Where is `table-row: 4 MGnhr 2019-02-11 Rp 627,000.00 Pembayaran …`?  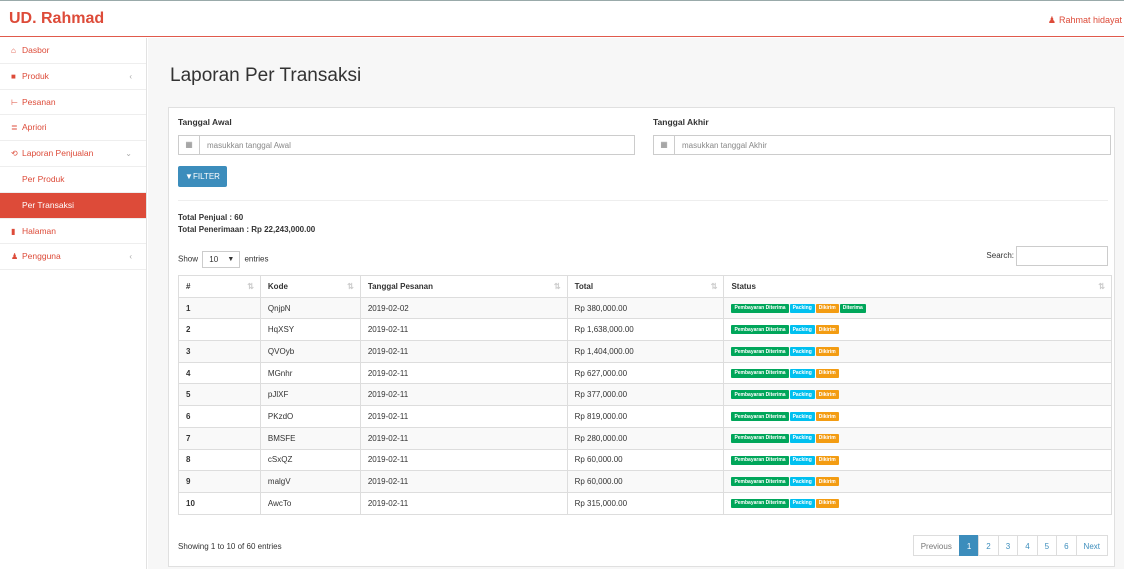
table-row: 4 MGnhr 2019-02-11 Rp 627,000.00 Pembayaran … is located at coordinates (645, 373).